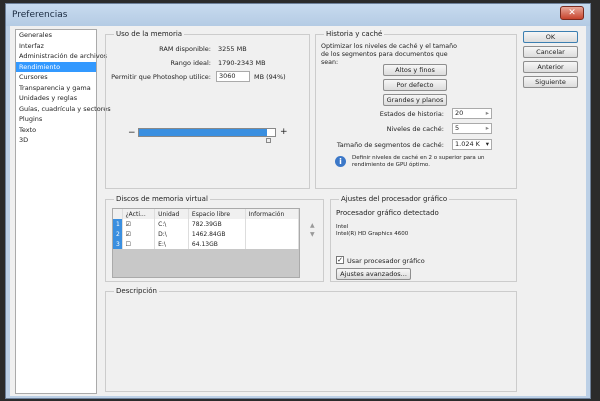  Describe the element at coordinates (372, 234) in the screenshot. I see `gpu-model: Intel(R) HD Graphics 4600` at that location.